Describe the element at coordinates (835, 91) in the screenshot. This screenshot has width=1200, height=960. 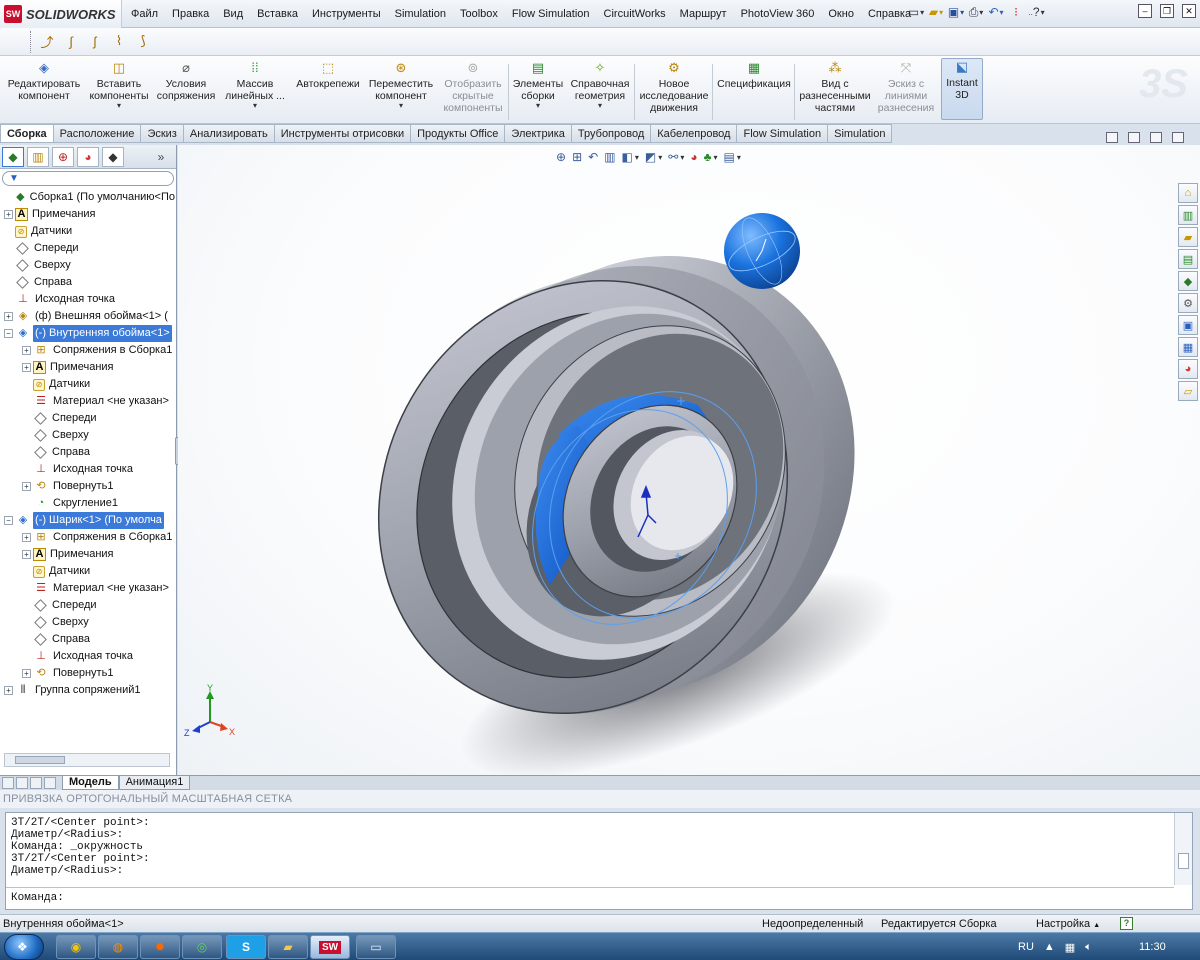
I see `exploded-view-button: ⁂ Вид с разнесенными частями` at that location.